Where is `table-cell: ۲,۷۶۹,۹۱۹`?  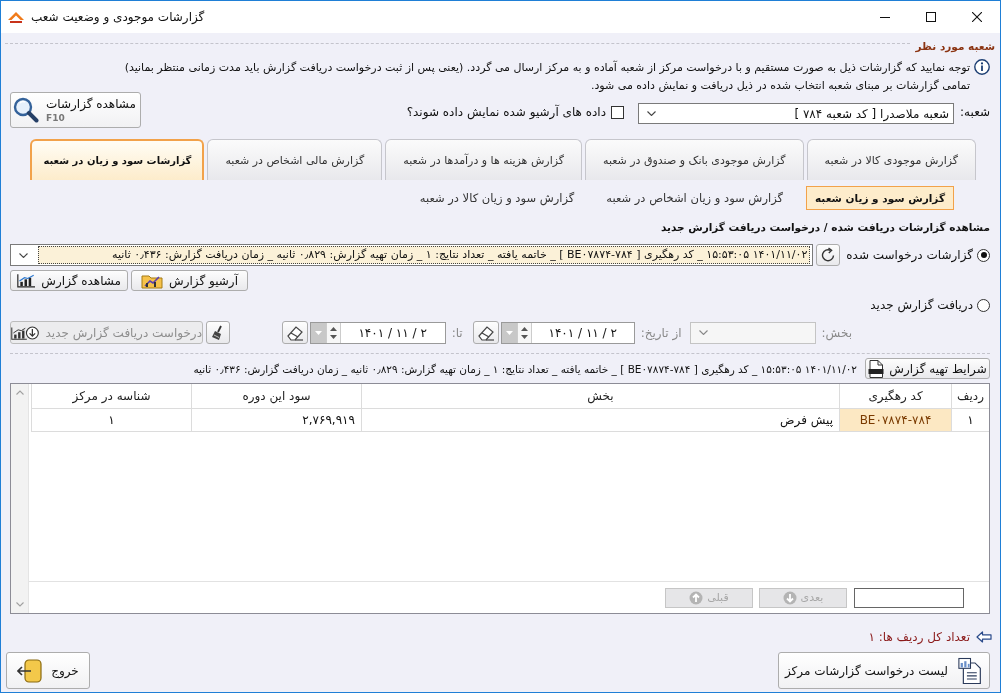
table-cell: ۲,۷۶۹,۹۱۹ is located at coordinates (276, 420).